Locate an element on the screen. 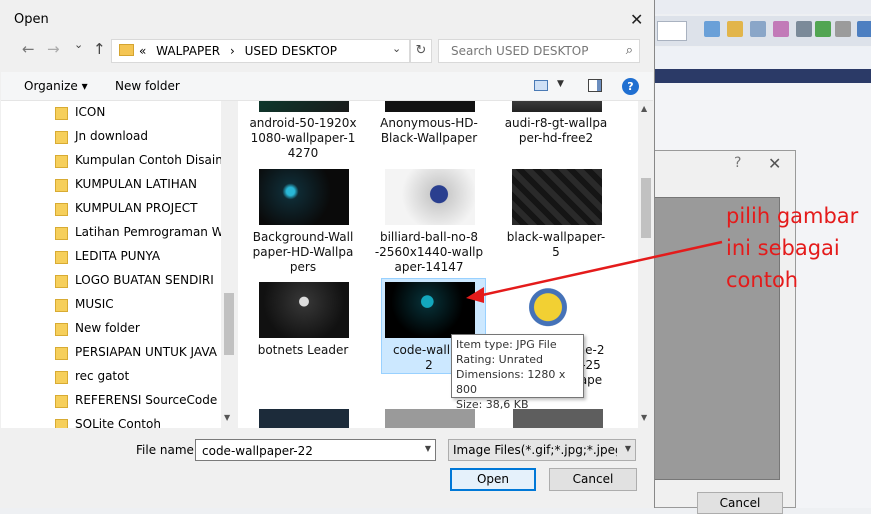 This screenshot has height=514, width=871. tree-item-label: ICON is located at coordinates (90, 112).